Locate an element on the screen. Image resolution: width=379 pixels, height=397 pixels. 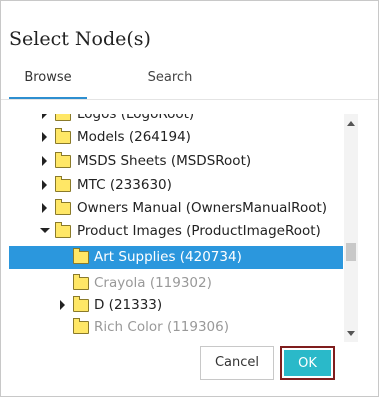
tree-row-label: Logos (LogoRoot) is located at coordinates (136, 118).